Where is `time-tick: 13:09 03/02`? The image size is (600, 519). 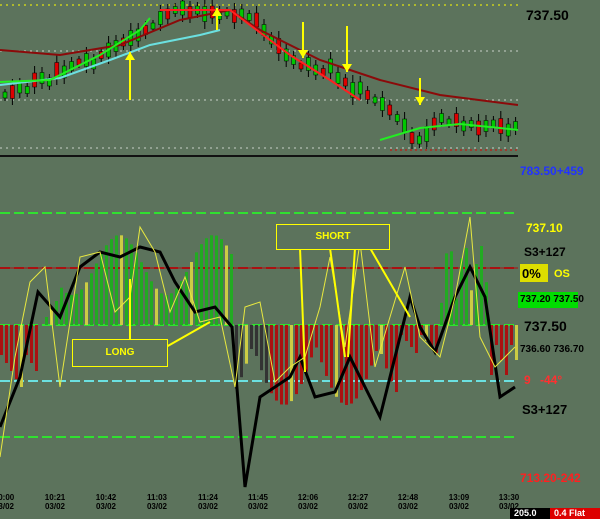 time-tick: 13:09 03/02 is located at coordinates (459, 502).